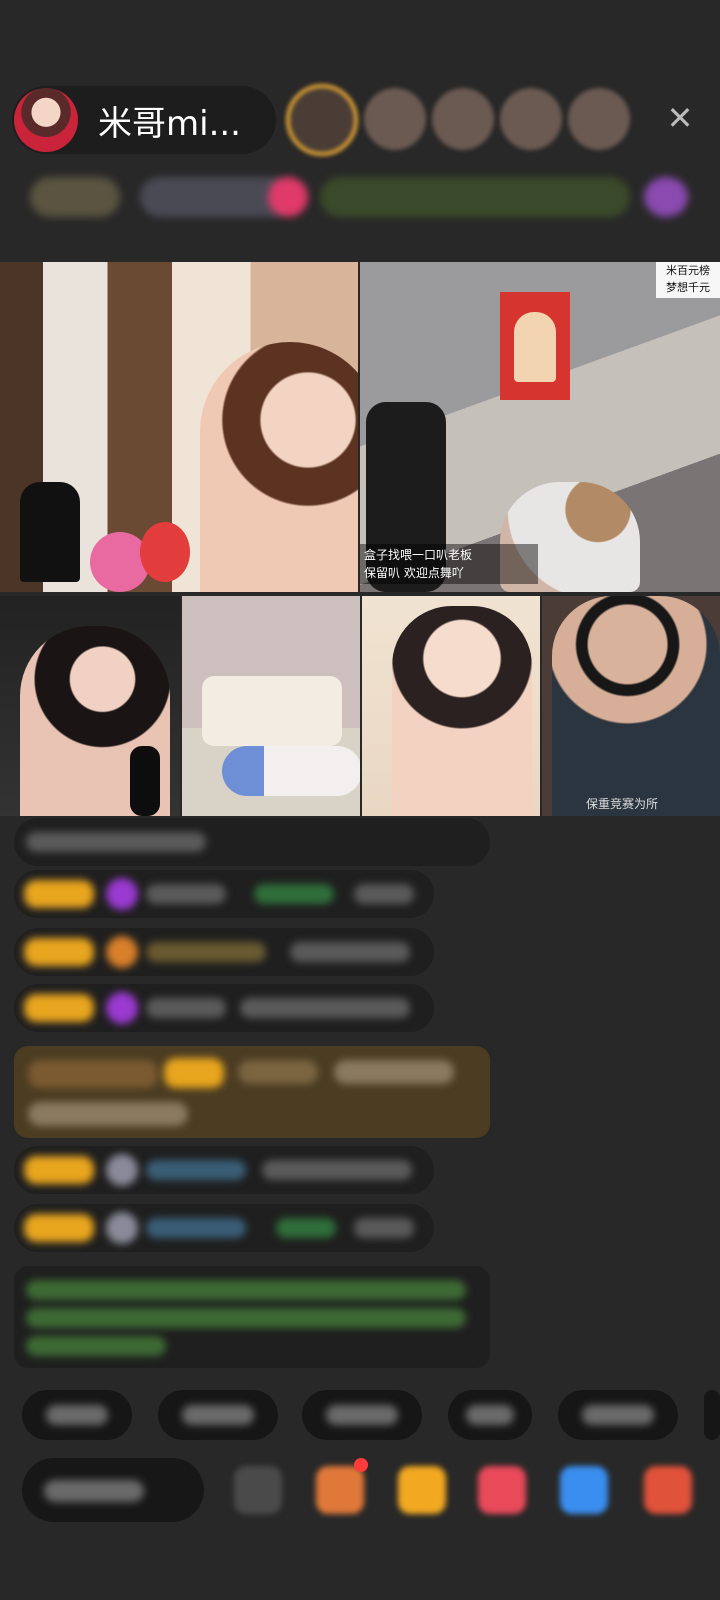 Image resolution: width=720 pixels, height=1600 pixels. Describe the element at coordinates (252, 1092) in the screenshot. I see `entry-banner` at that location.